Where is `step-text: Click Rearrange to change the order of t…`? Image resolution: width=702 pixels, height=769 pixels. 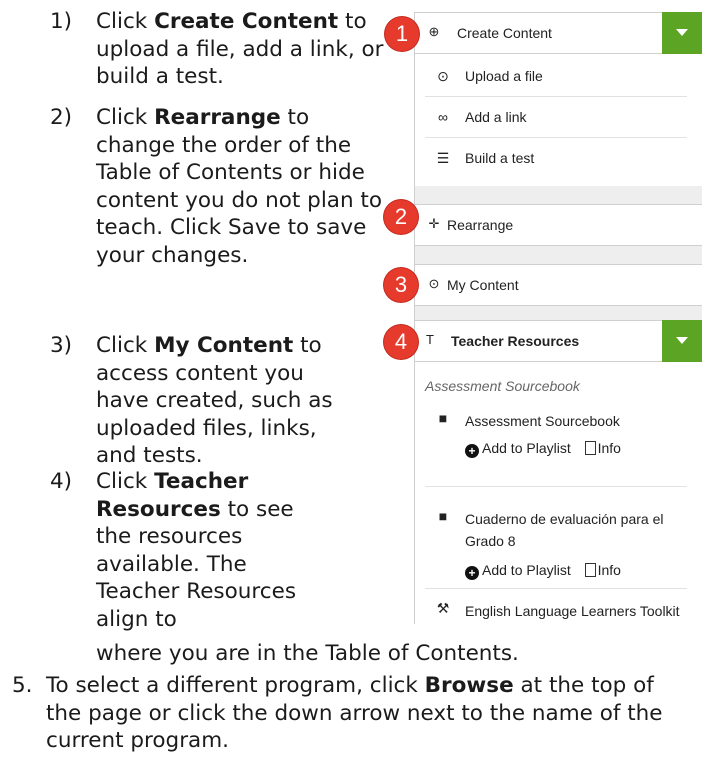
step-text: Click Rearrange to change the order of t… is located at coordinates (241, 186).